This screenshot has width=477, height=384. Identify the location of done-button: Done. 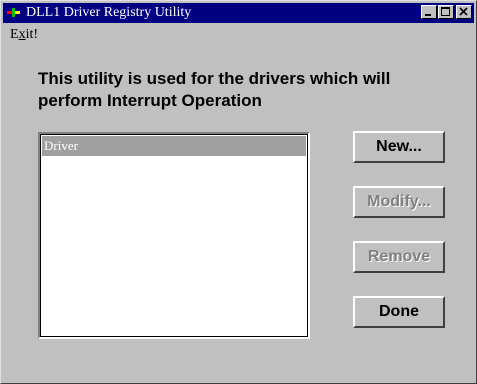
(399, 312).